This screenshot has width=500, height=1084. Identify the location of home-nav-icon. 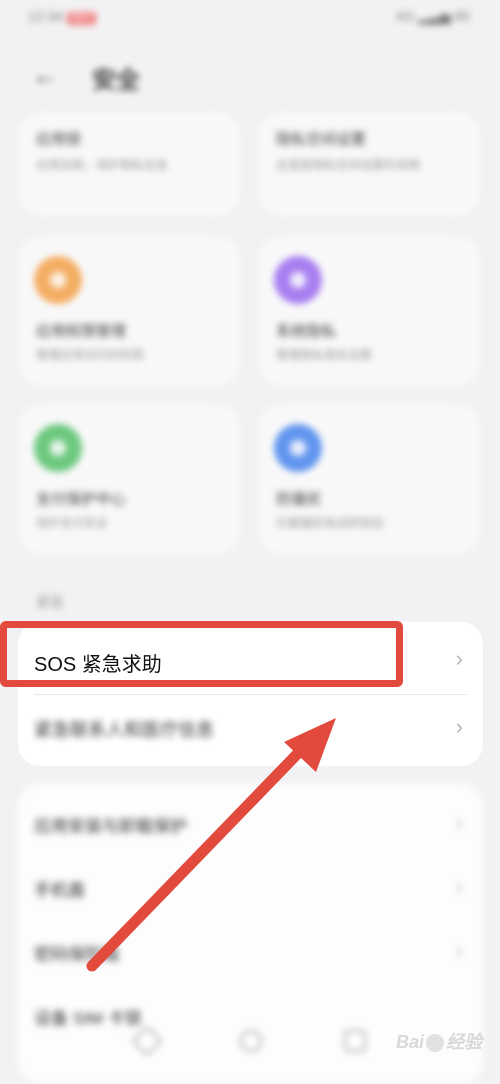
(251, 1041).